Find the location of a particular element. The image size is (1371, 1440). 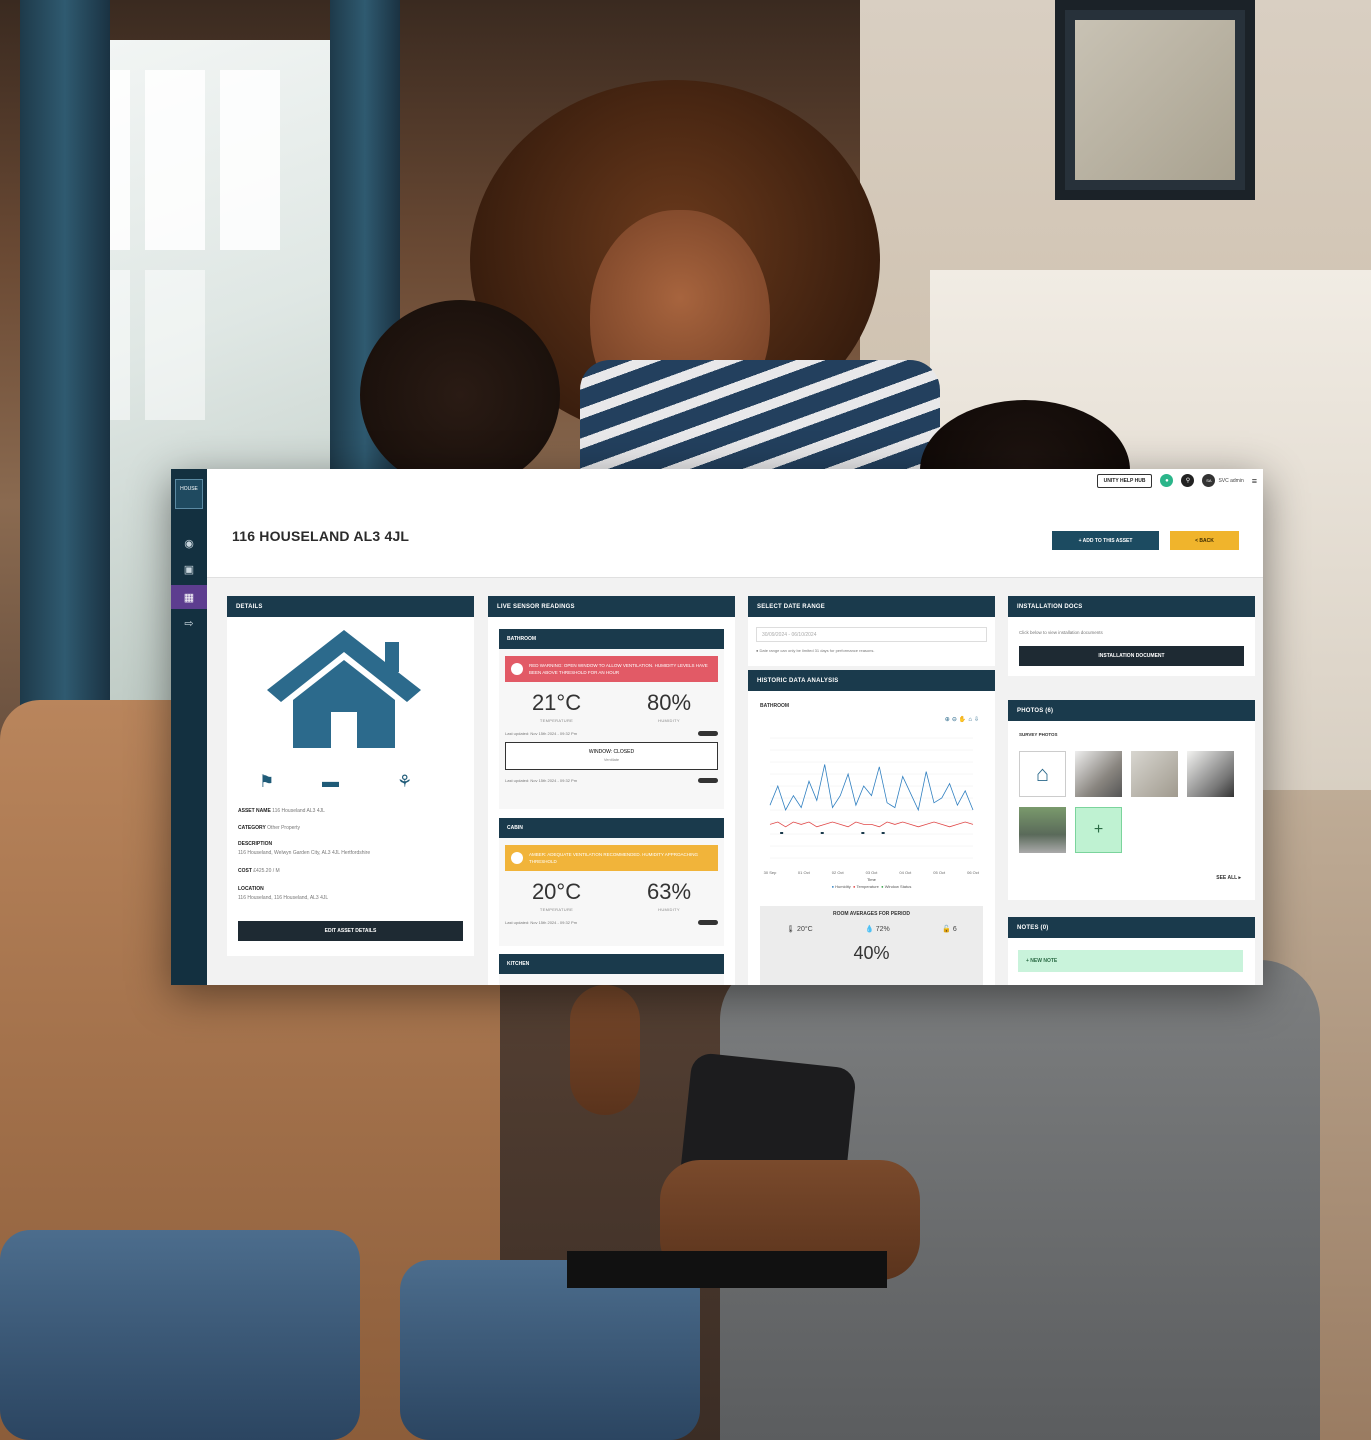

edit-asset-details-button: EDIT ASSET DETAILS is located at coordinates (350, 931).